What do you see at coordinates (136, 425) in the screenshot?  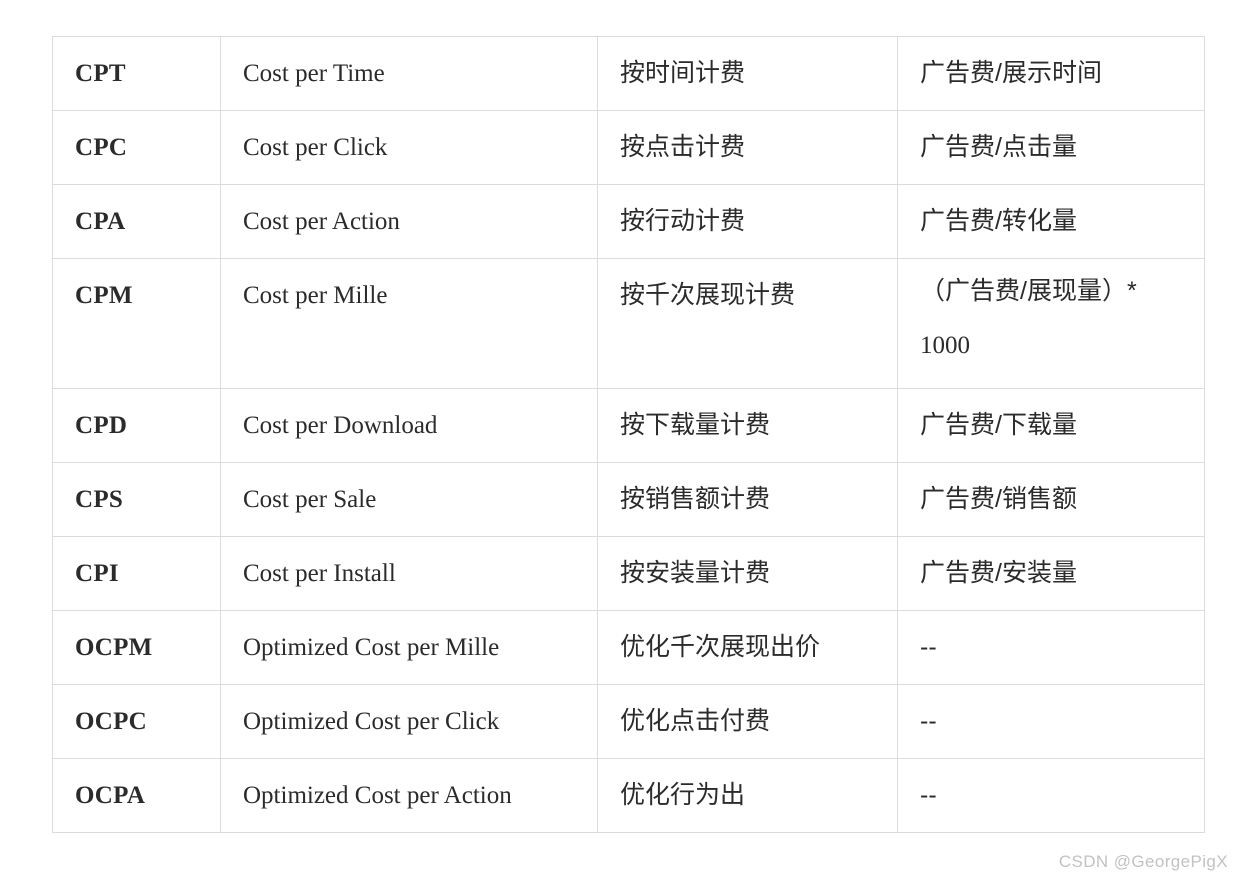 I see `cell-abbr: CPD` at bounding box center [136, 425].